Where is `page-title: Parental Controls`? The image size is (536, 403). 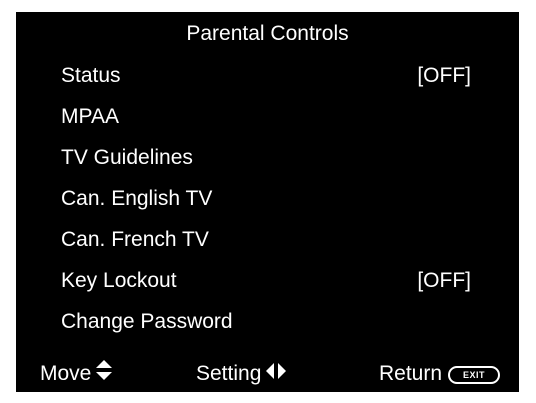
page-title: Parental Controls is located at coordinates (267, 33).